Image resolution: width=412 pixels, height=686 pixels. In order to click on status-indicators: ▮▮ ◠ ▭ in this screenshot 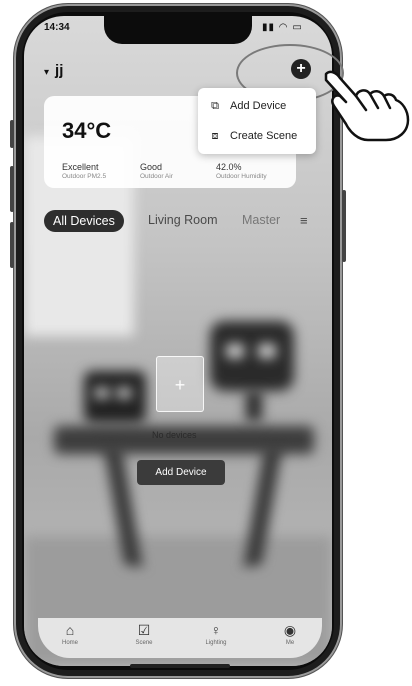, I will do `click(282, 27)`.